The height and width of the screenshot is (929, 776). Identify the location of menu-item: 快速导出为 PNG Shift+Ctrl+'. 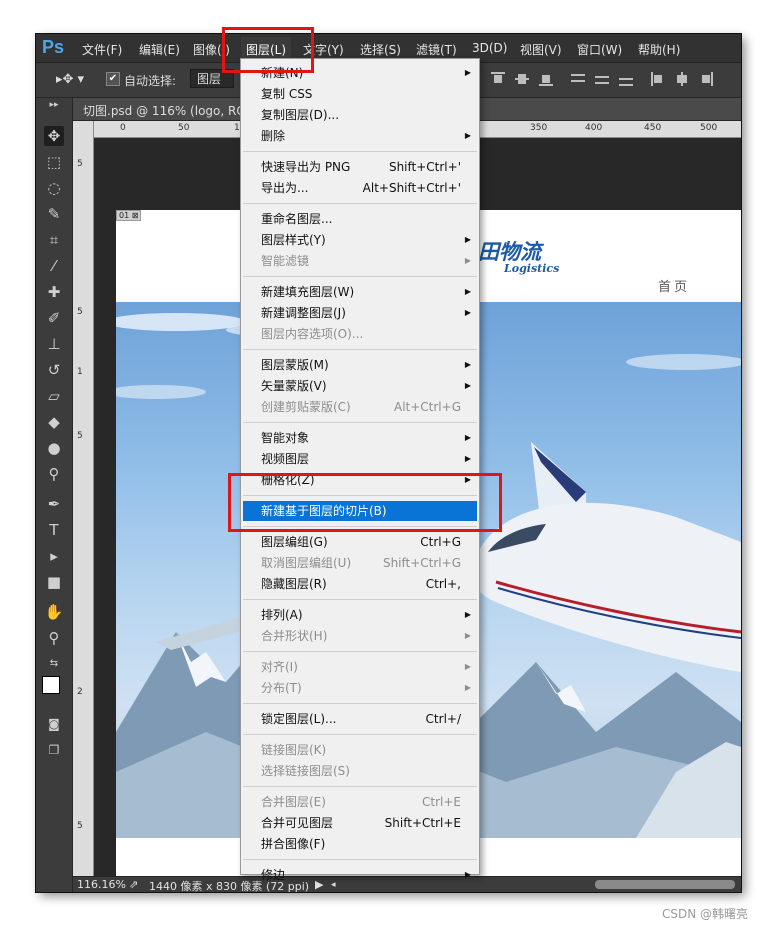
(360, 167).